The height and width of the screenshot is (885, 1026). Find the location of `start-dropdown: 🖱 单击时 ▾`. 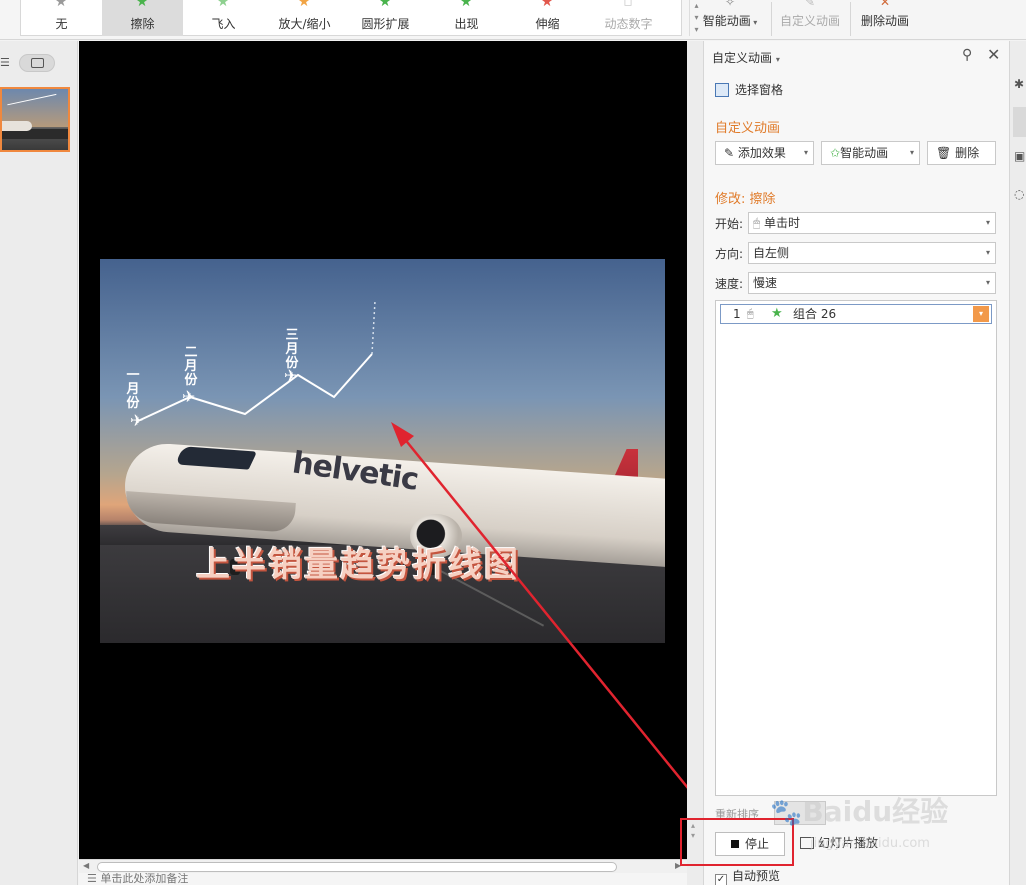

start-dropdown: 🖱 单击时 ▾ is located at coordinates (872, 223).